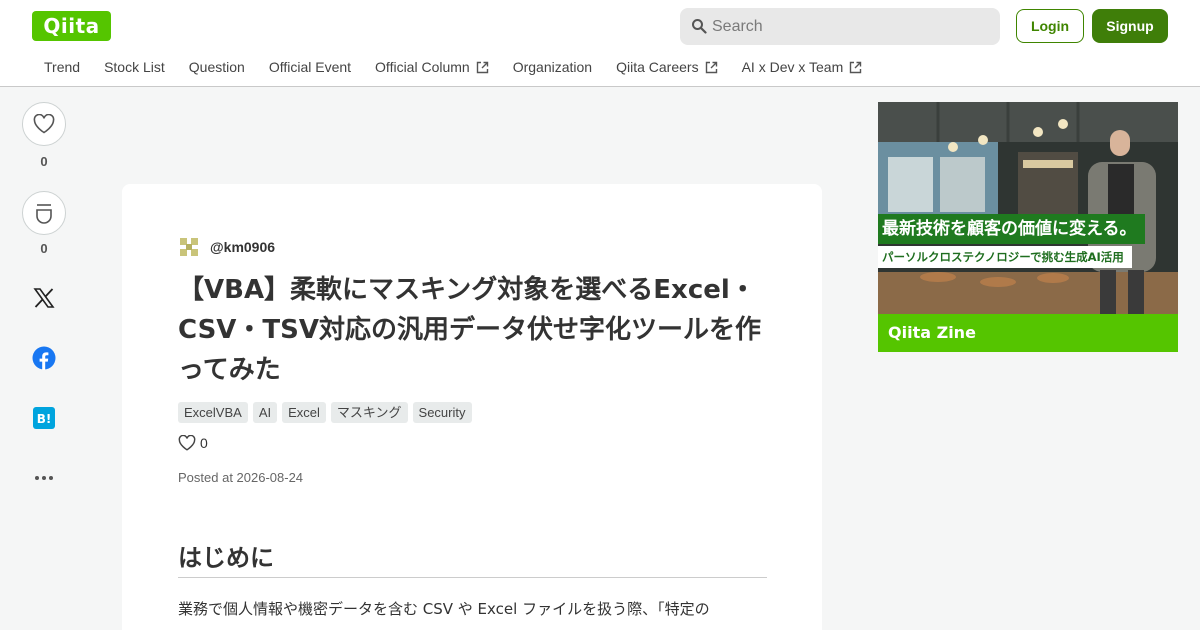  What do you see at coordinates (1005, 257) in the screenshot?
I see `ad-subline: パーソルクロステクノロジーで挑む生成AI活用` at bounding box center [1005, 257].